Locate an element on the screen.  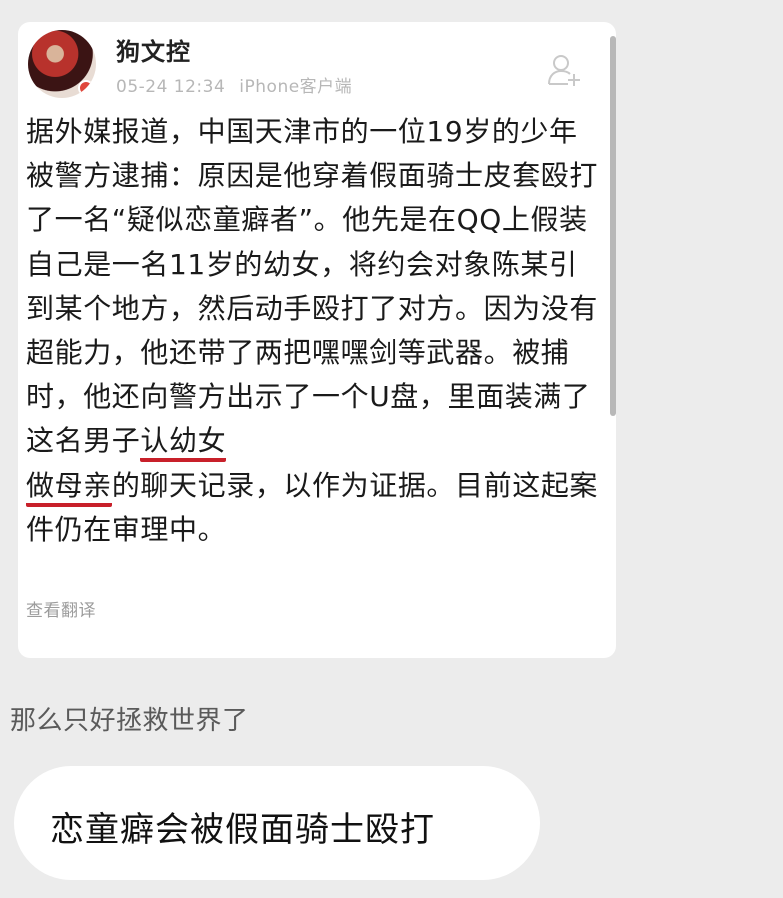
verified-badge-icon is located at coordinates (86, 88).